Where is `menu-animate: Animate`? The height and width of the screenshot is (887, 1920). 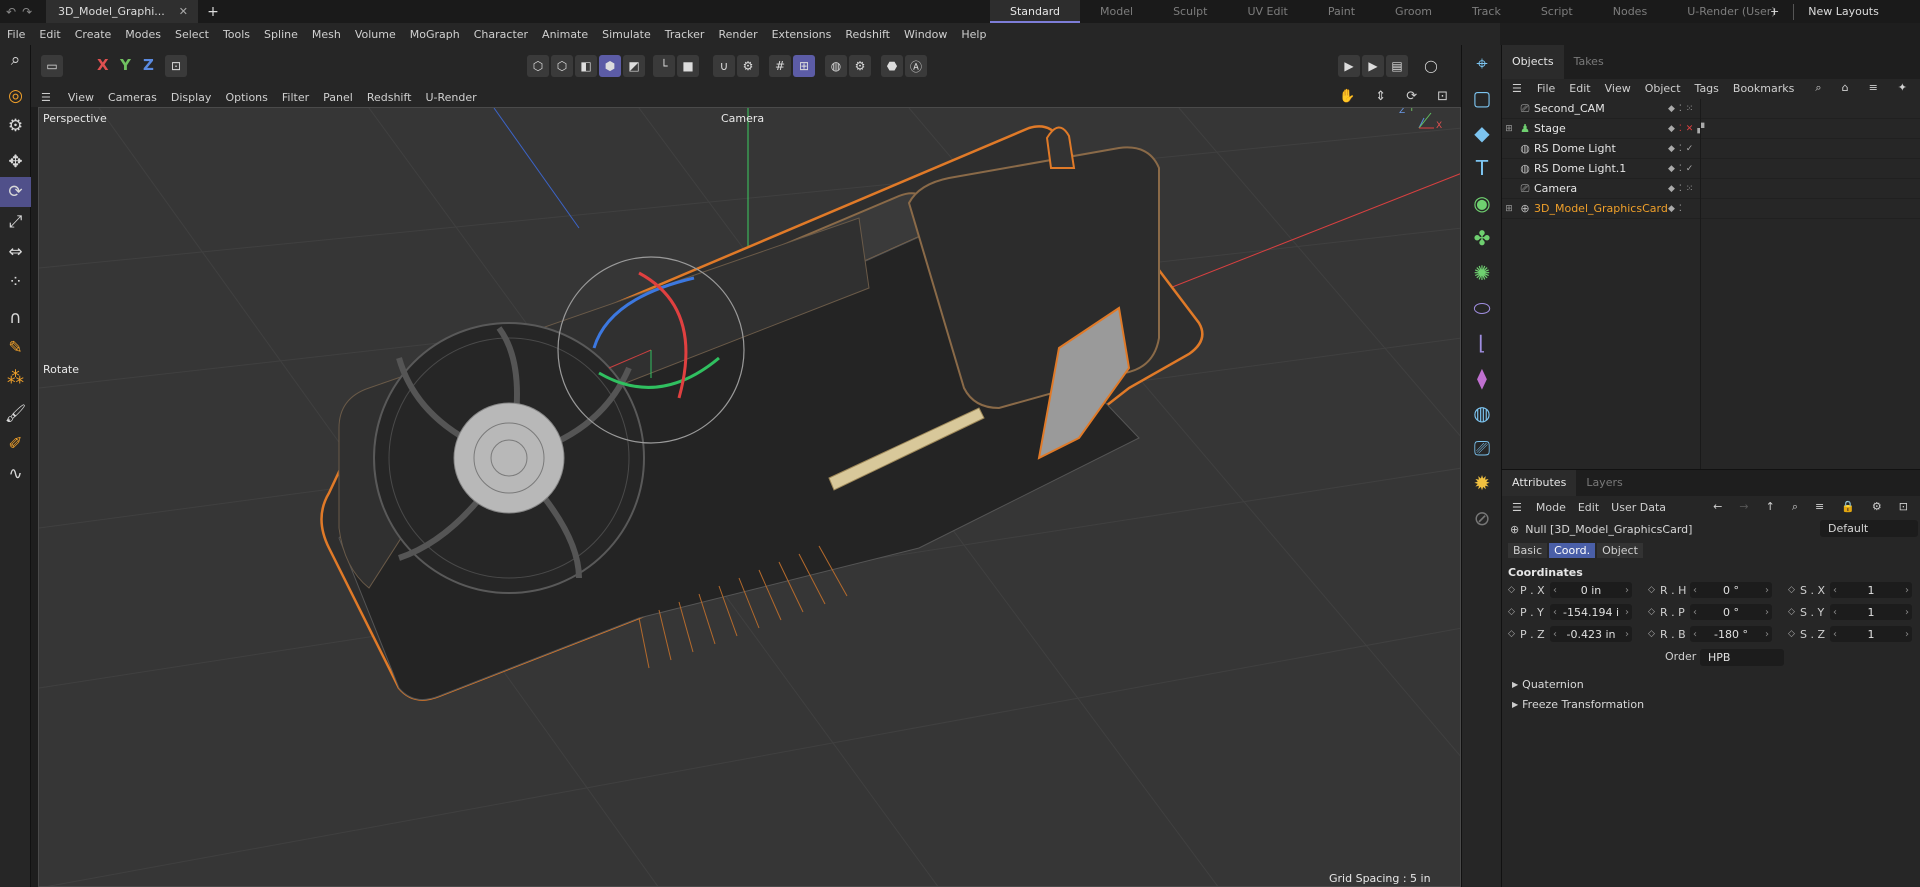 menu-animate: Animate is located at coordinates (565, 34).